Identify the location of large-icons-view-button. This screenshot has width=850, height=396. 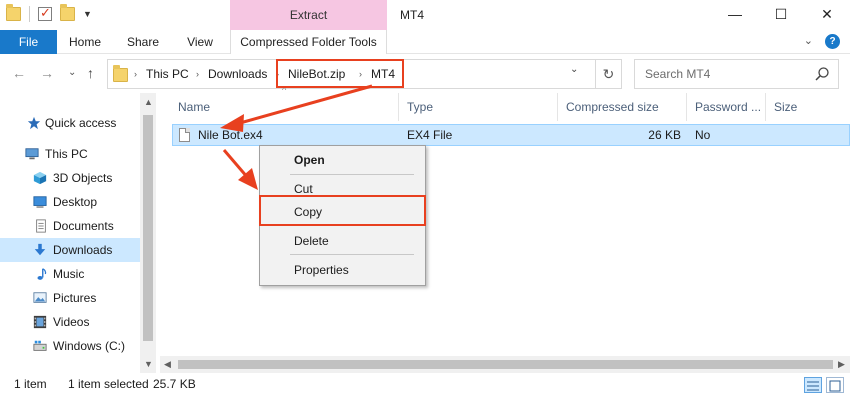
(835, 385).